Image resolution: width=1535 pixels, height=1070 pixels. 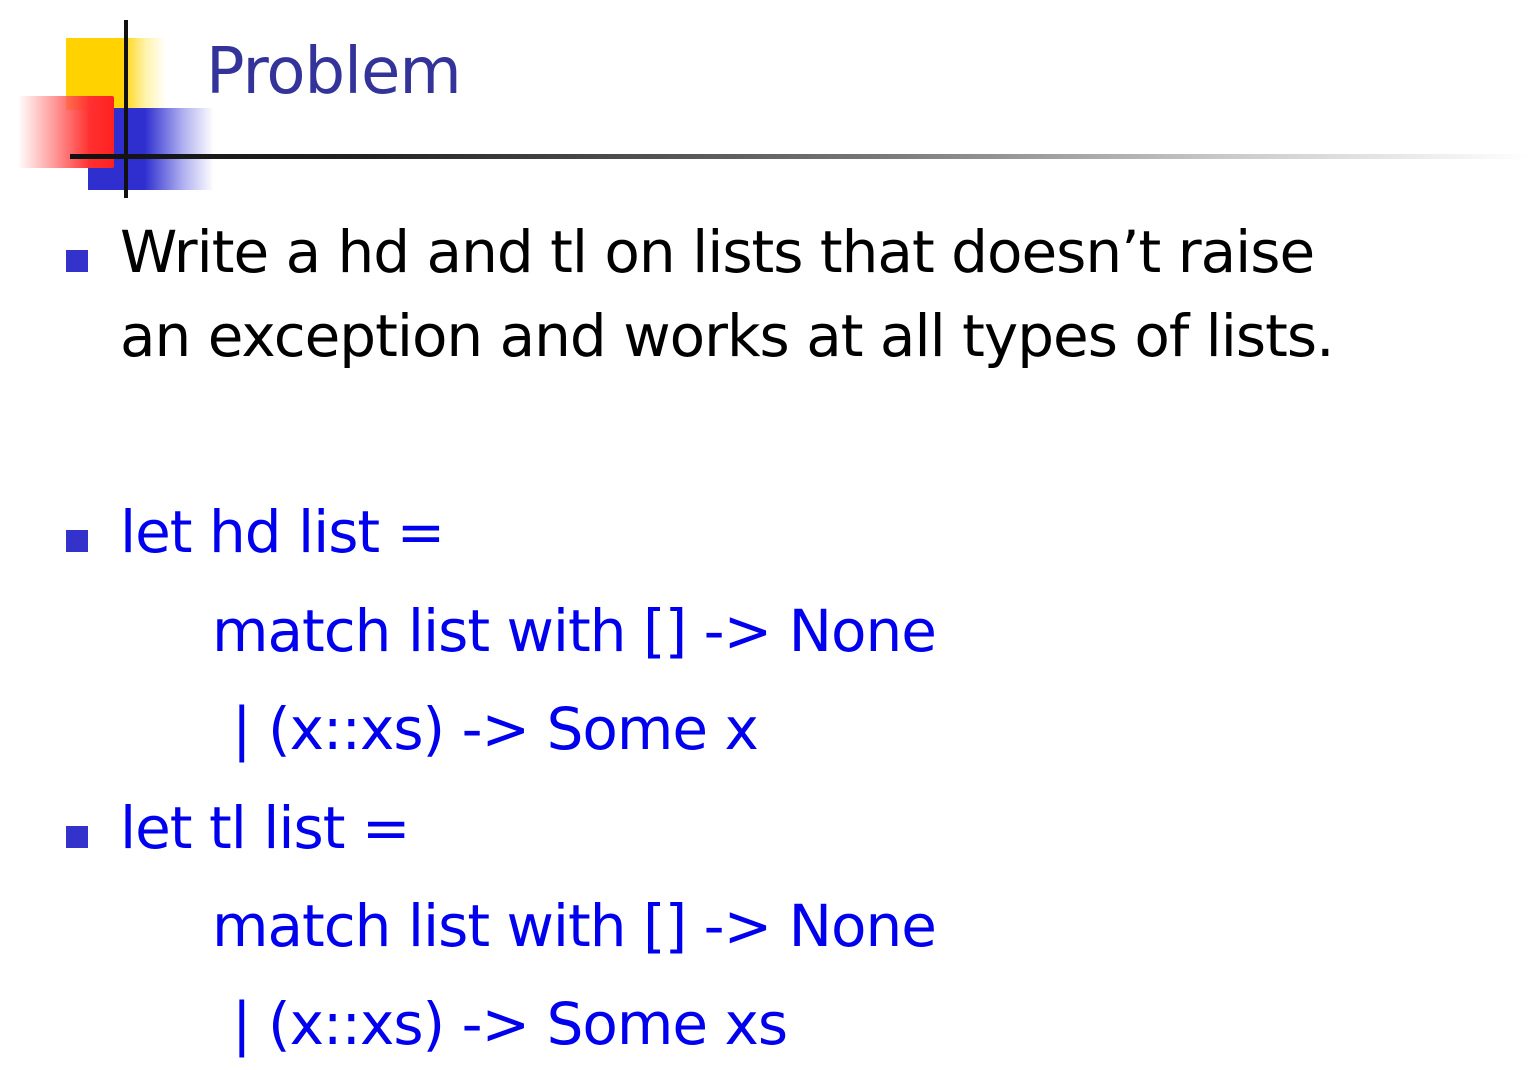 I want to click on code-hd-line-1: let hd list =, so click(x=282, y=532).